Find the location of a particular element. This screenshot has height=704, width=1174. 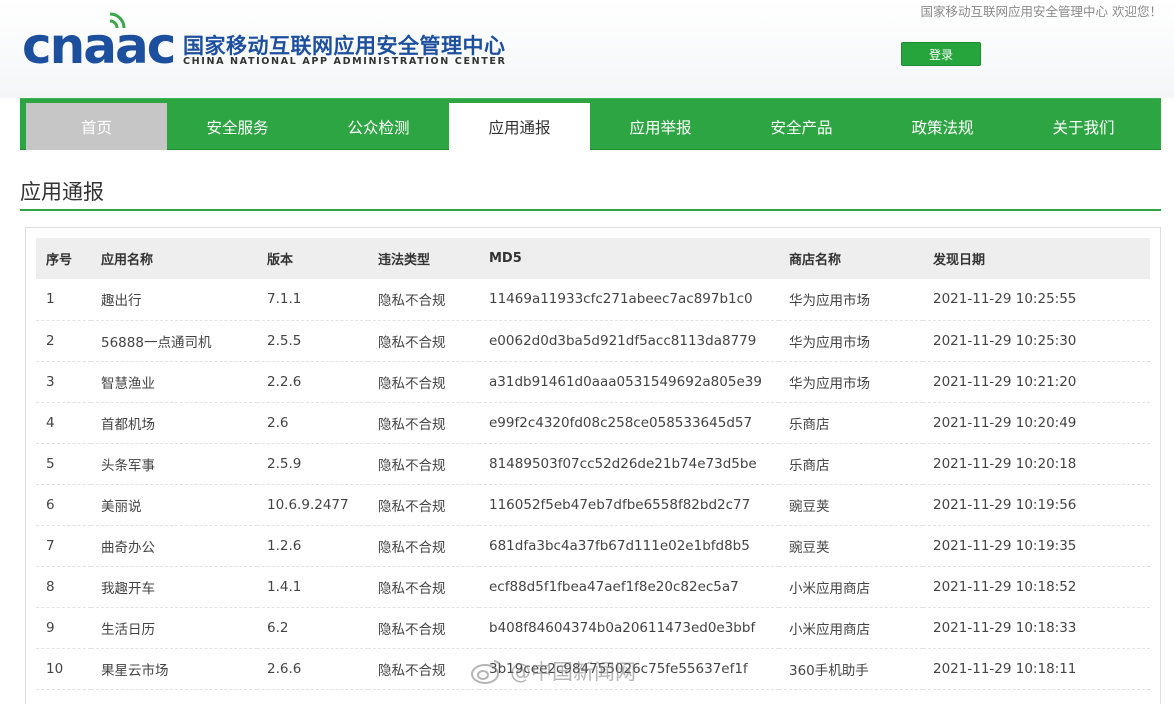

col-header-index: 序号 is located at coordinates (63, 258).